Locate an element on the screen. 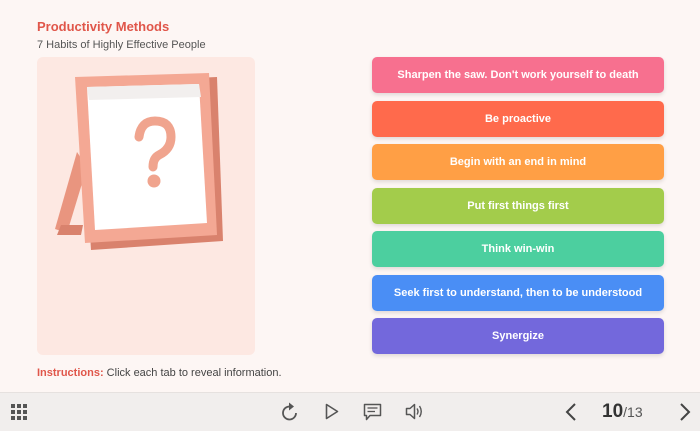  tab-synergize: Synergize is located at coordinates (518, 336).